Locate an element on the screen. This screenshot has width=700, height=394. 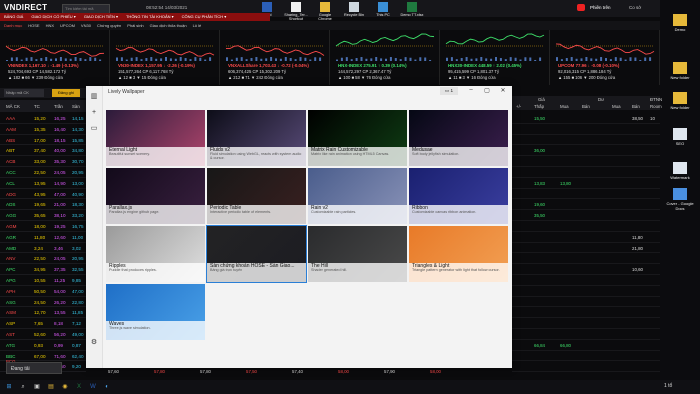
board-row: 21,80 is located at coordinates (586, 248).